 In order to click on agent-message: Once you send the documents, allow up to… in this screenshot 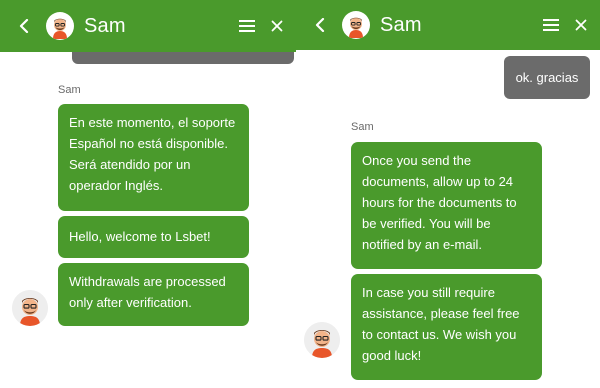, I will do `click(446, 205)`.